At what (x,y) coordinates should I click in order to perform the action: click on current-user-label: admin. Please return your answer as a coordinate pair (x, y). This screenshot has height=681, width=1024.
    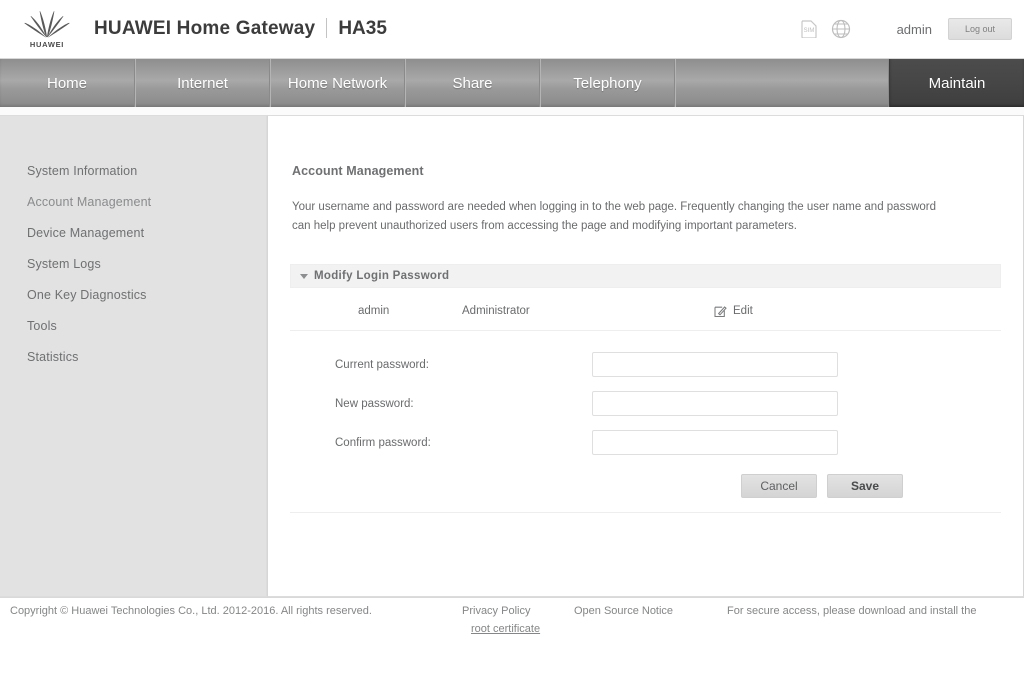
    Looking at the image, I should click on (914, 29).